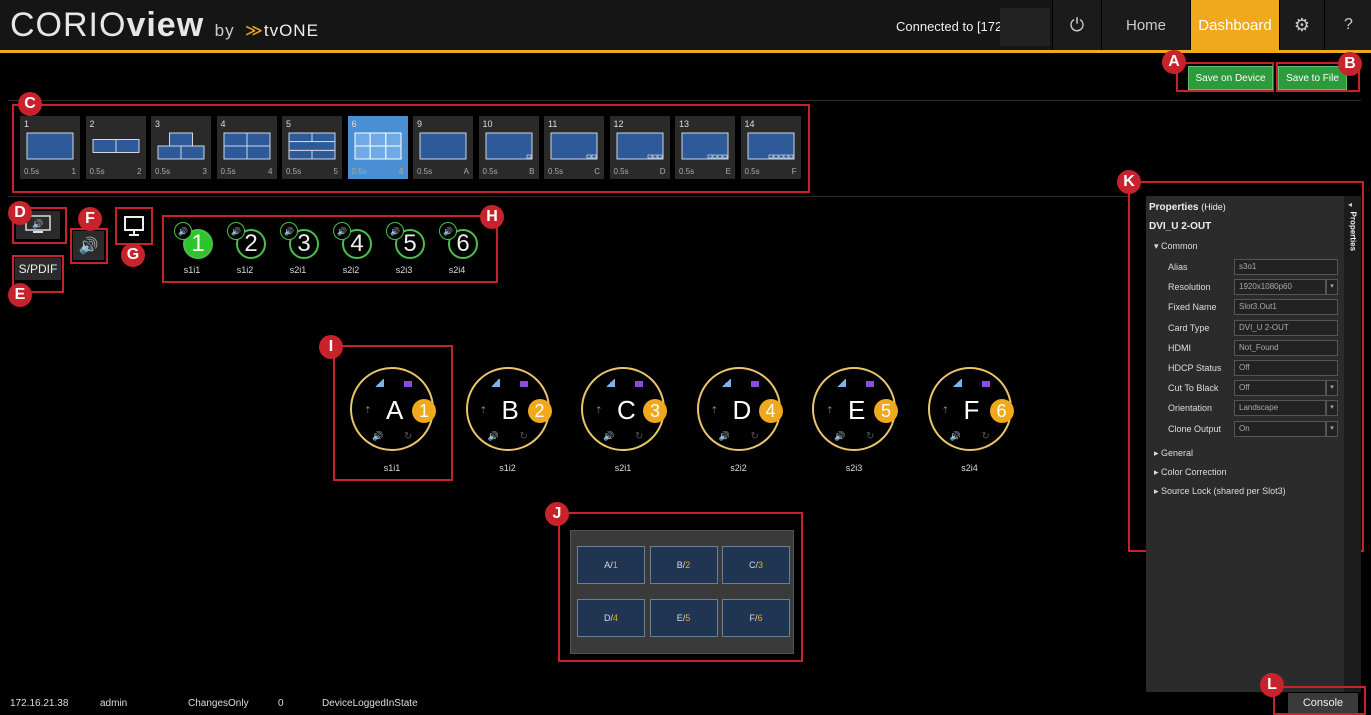  What do you see at coordinates (1286, 347) in the screenshot?
I see `property-input: Not_Found` at bounding box center [1286, 347].